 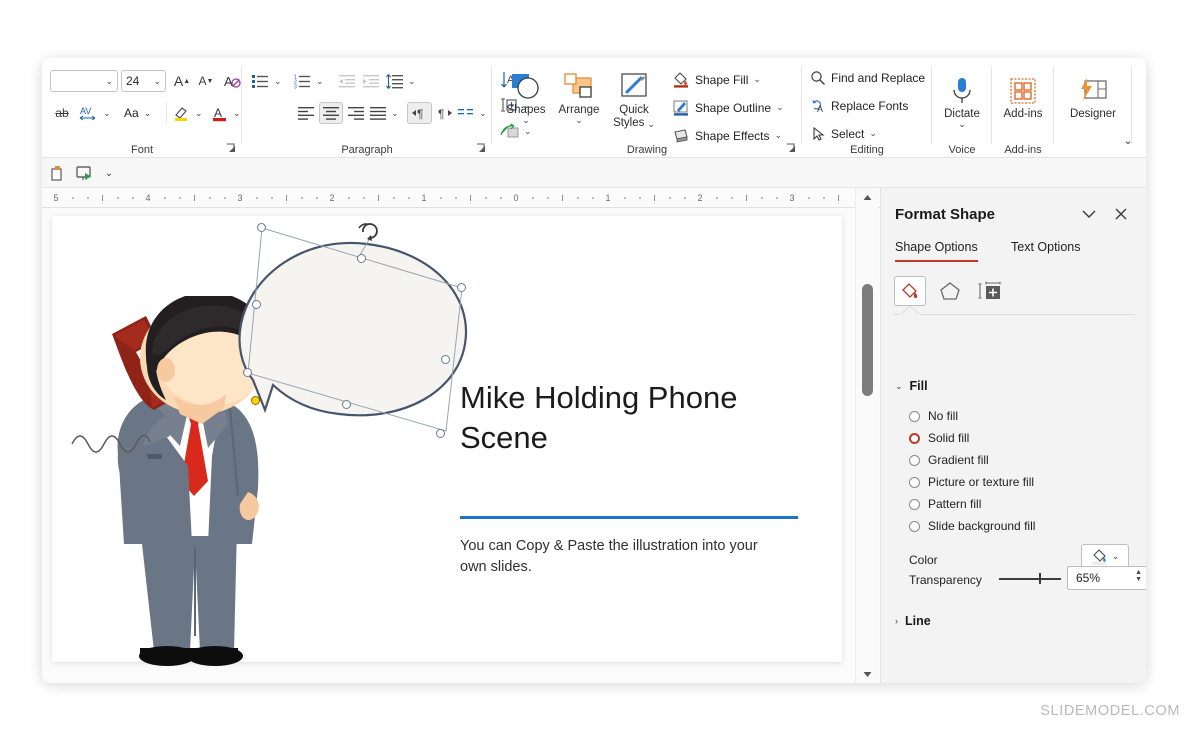 I want to click on start-slideshow-button, so click(x=84, y=173).